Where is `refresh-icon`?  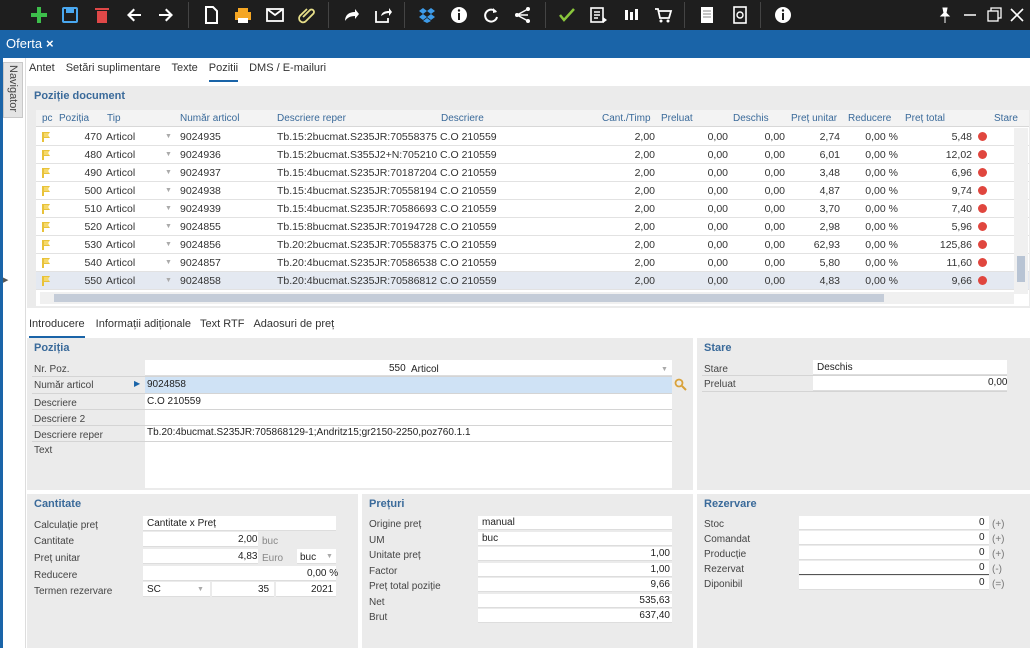
refresh-icon is located at coordinates (491, 15).